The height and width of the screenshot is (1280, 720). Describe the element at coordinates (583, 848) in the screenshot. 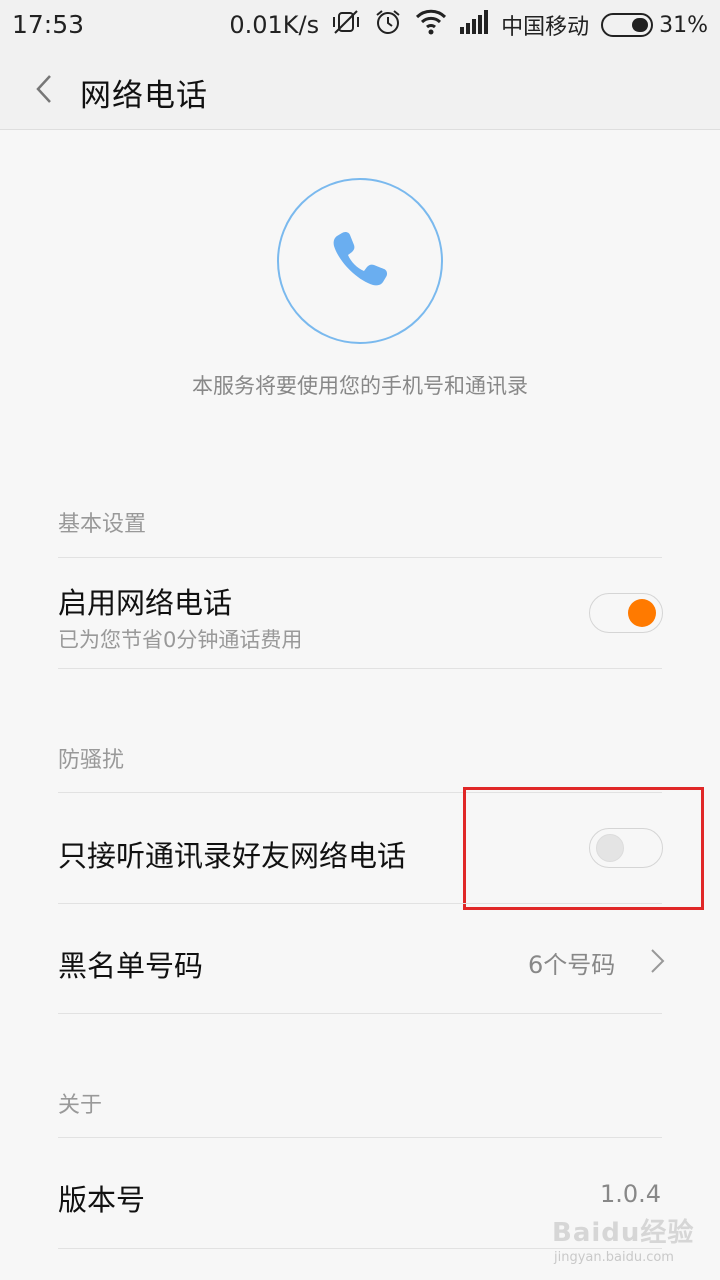

I see `highlight-box` at that location.